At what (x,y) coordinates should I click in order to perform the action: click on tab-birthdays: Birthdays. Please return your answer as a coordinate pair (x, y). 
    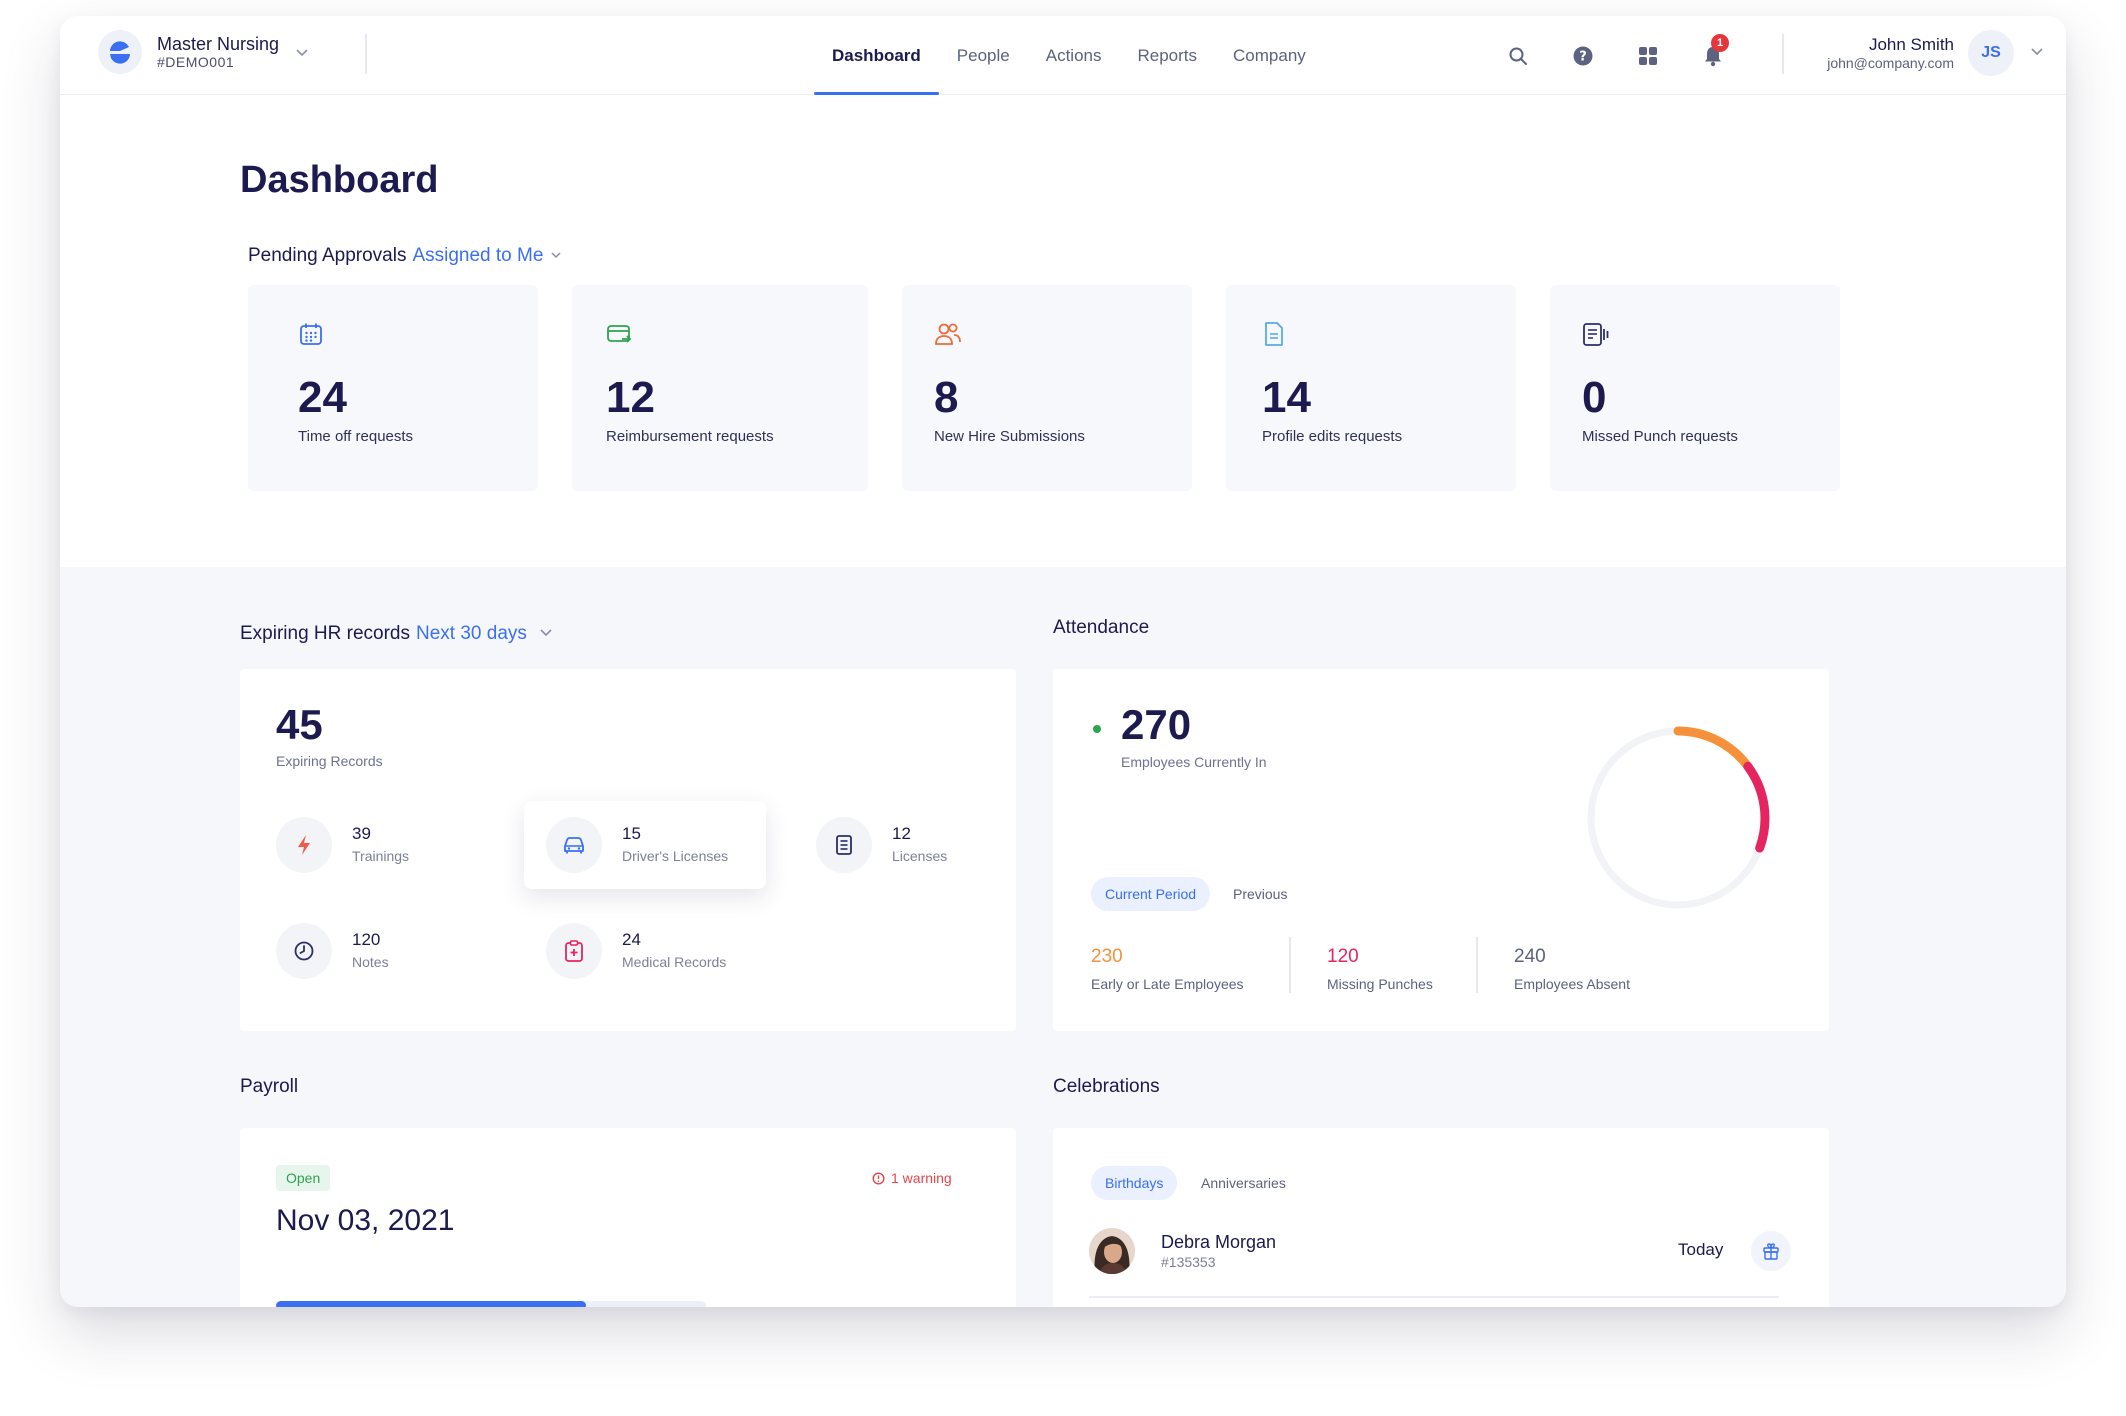
    Looking at the image, I should click on (1134, 1183).